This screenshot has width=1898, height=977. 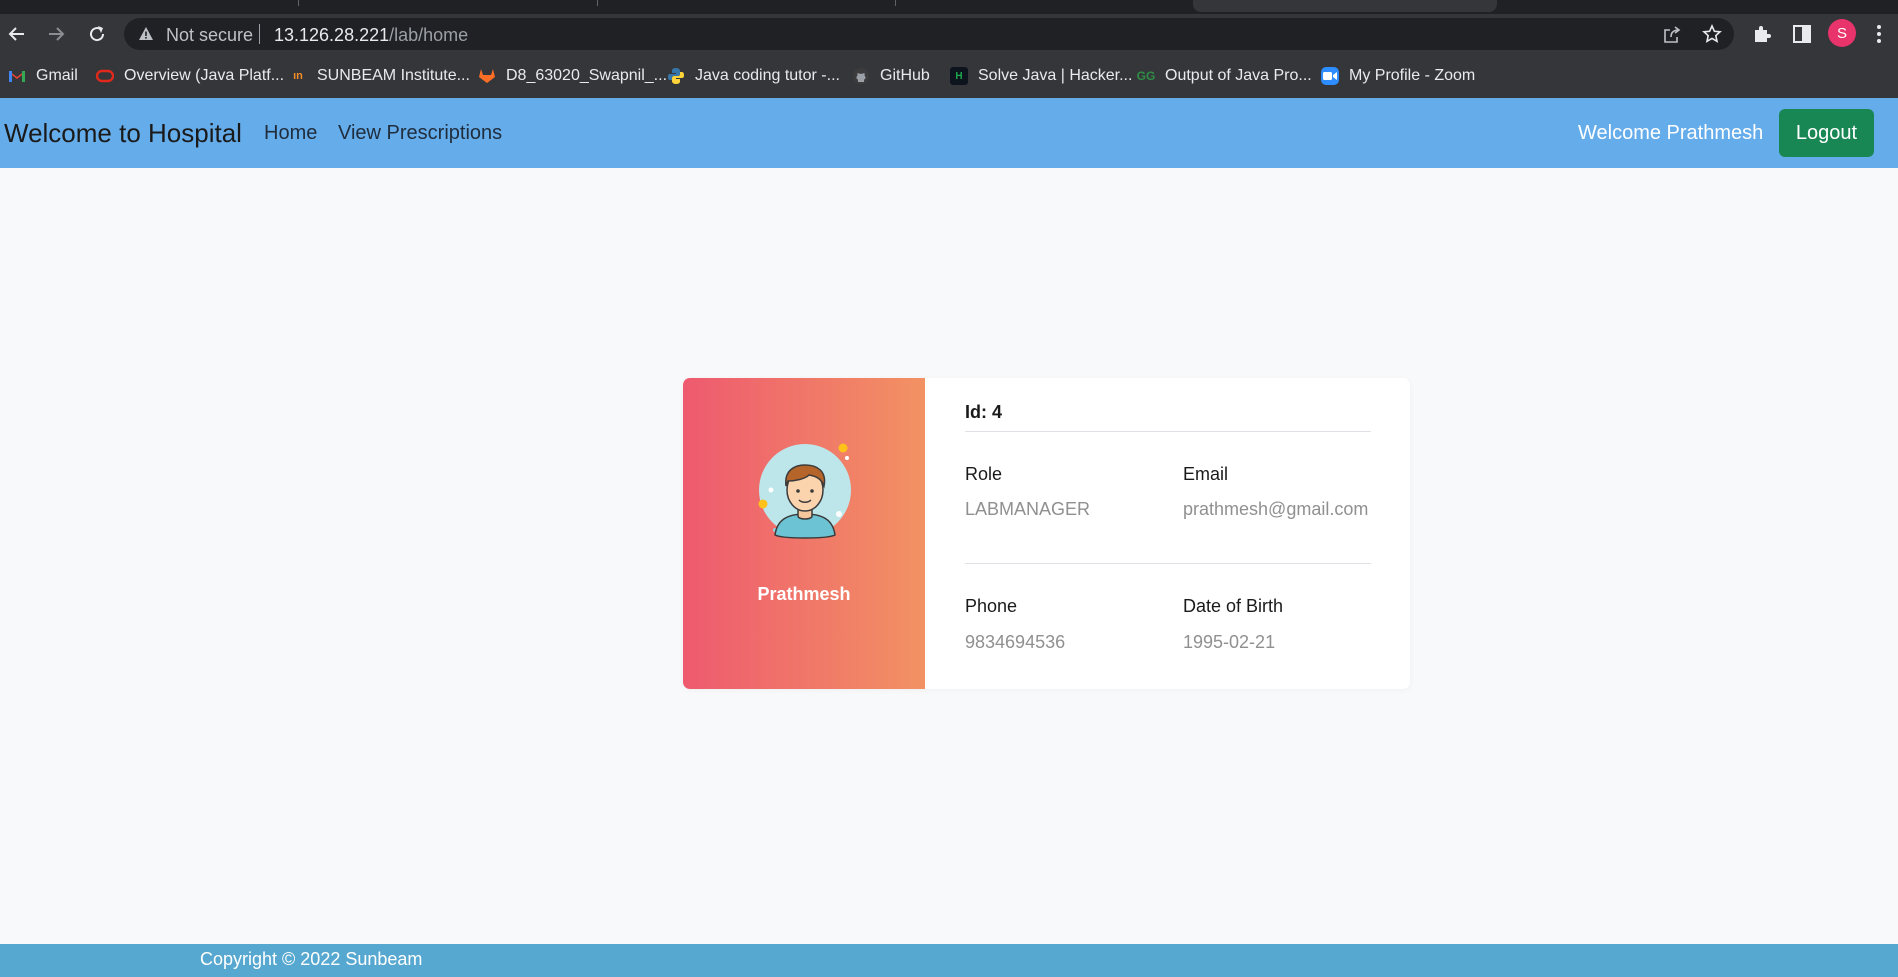 What do you see at coordinates (949, 7) in the screenshot?
I see `tab-strip` at bounding box center [949, 7].